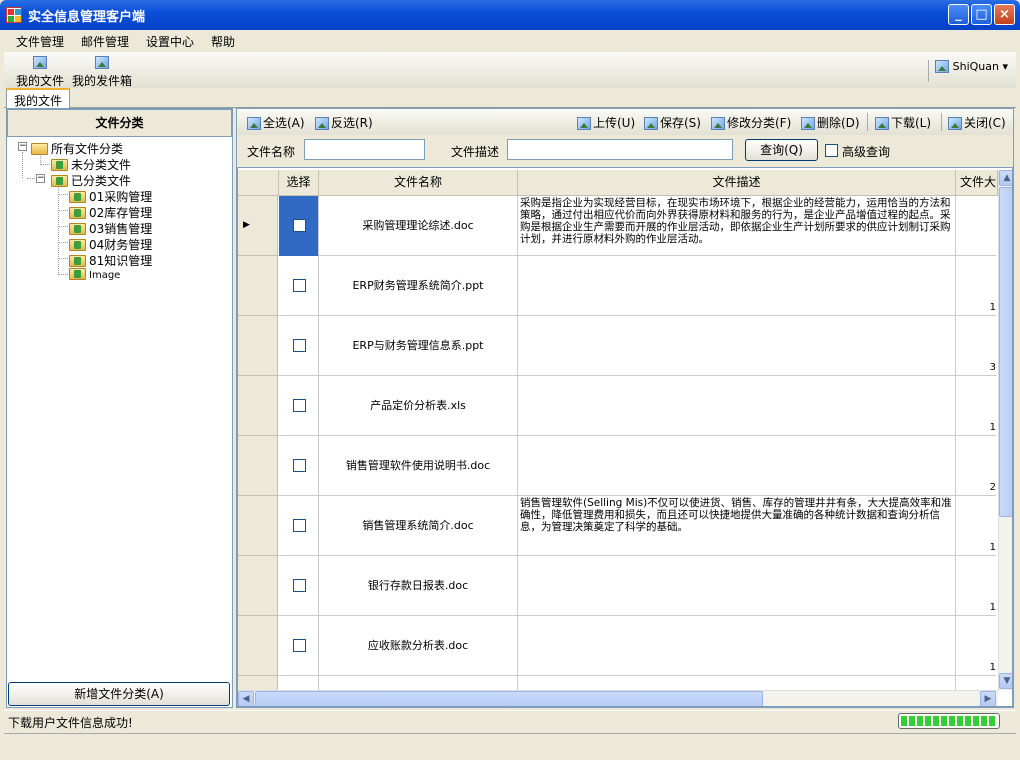  What do you see at coordinates (977, 466) in the screenshot?
I see `file-size-cell: 2` at bounding box center [977, 466].